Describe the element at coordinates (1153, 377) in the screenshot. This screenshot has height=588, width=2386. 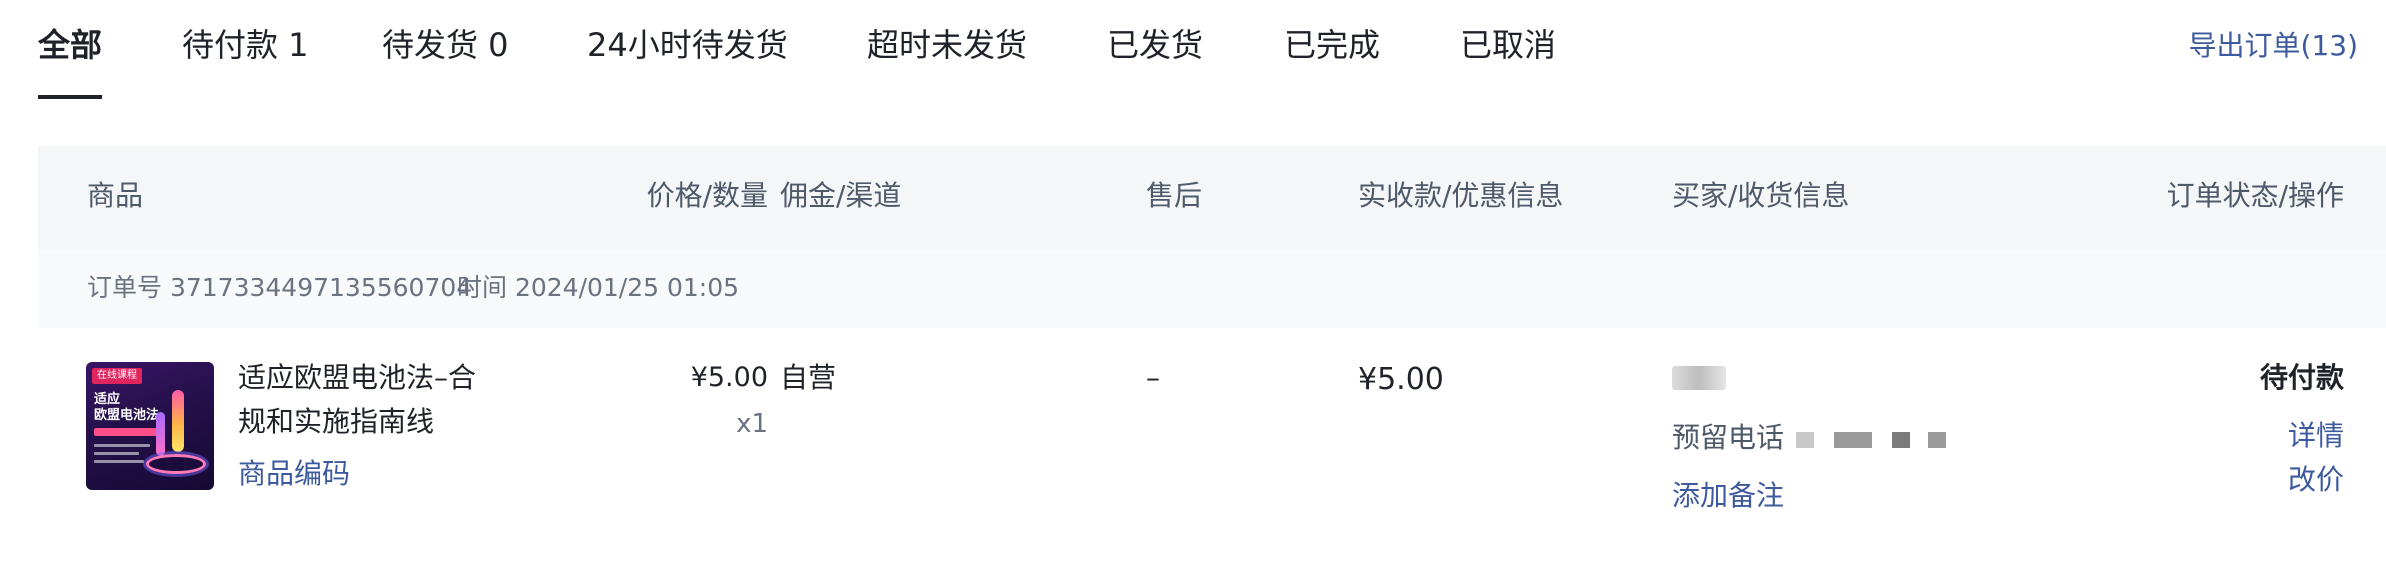
I see `aftersale-status: –` at that location.